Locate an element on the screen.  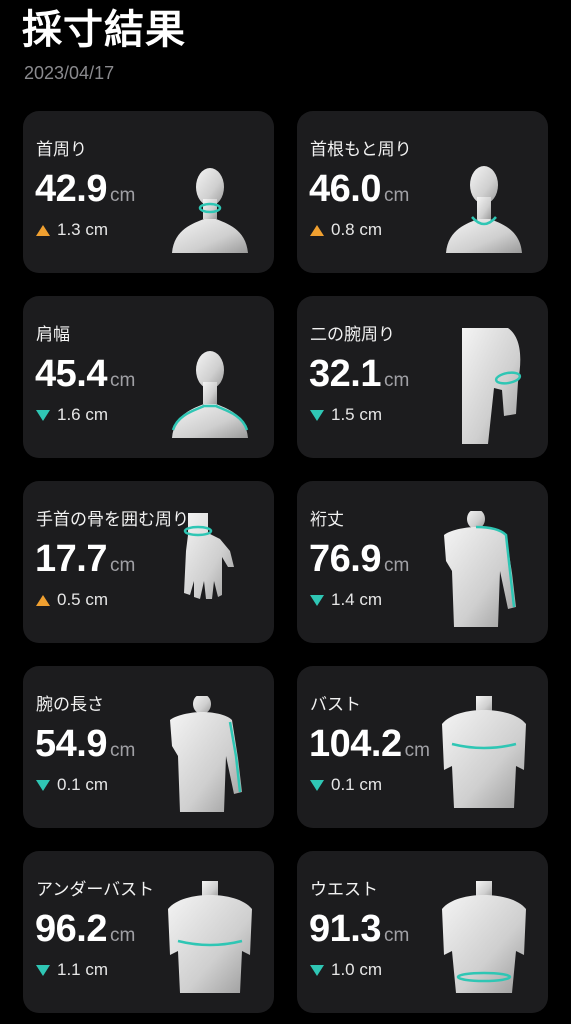
measurement-card-neck-base: 首根もと周り 46.0 cm 0.8 cm is located at coordinates (422, 192).